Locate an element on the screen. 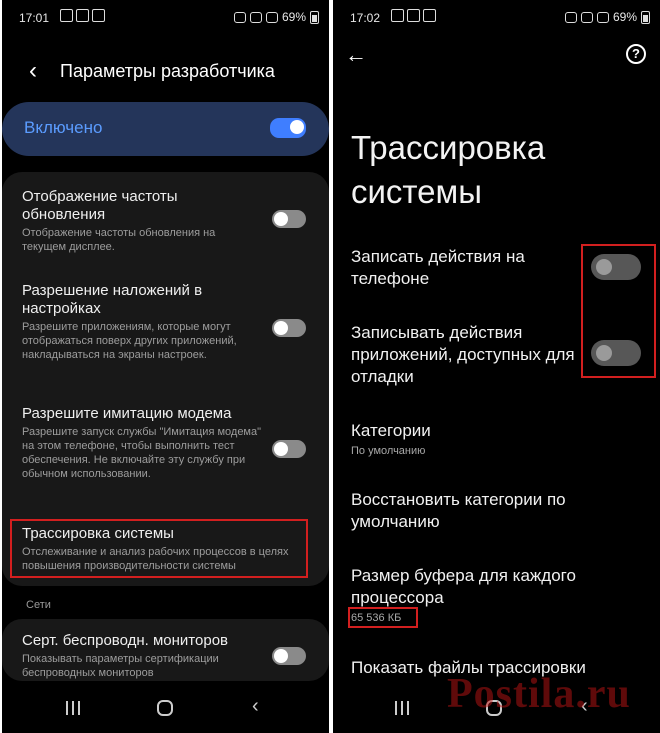 The image size is (660, 733). item-title: Записать действия на телефоне is located at coordinates (438, 267).